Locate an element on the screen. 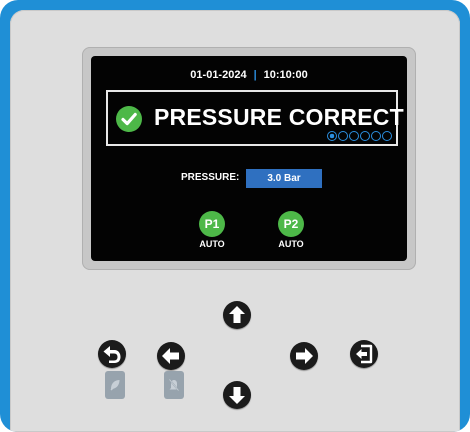  back-icon is located at coordinates (112, 354).